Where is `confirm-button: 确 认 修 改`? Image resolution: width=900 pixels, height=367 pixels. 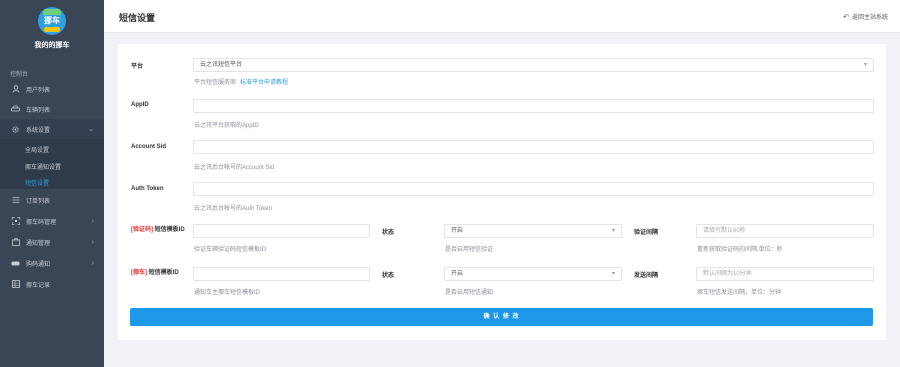
confirm-button: 确 认 修 改 is located at coordinates (501, 317).